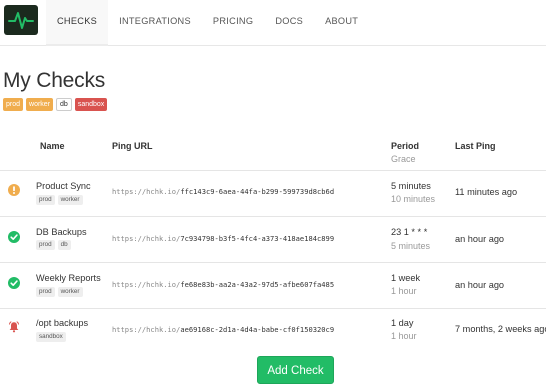  I want to click on exclamation-circle-icon, so click(14, 190).